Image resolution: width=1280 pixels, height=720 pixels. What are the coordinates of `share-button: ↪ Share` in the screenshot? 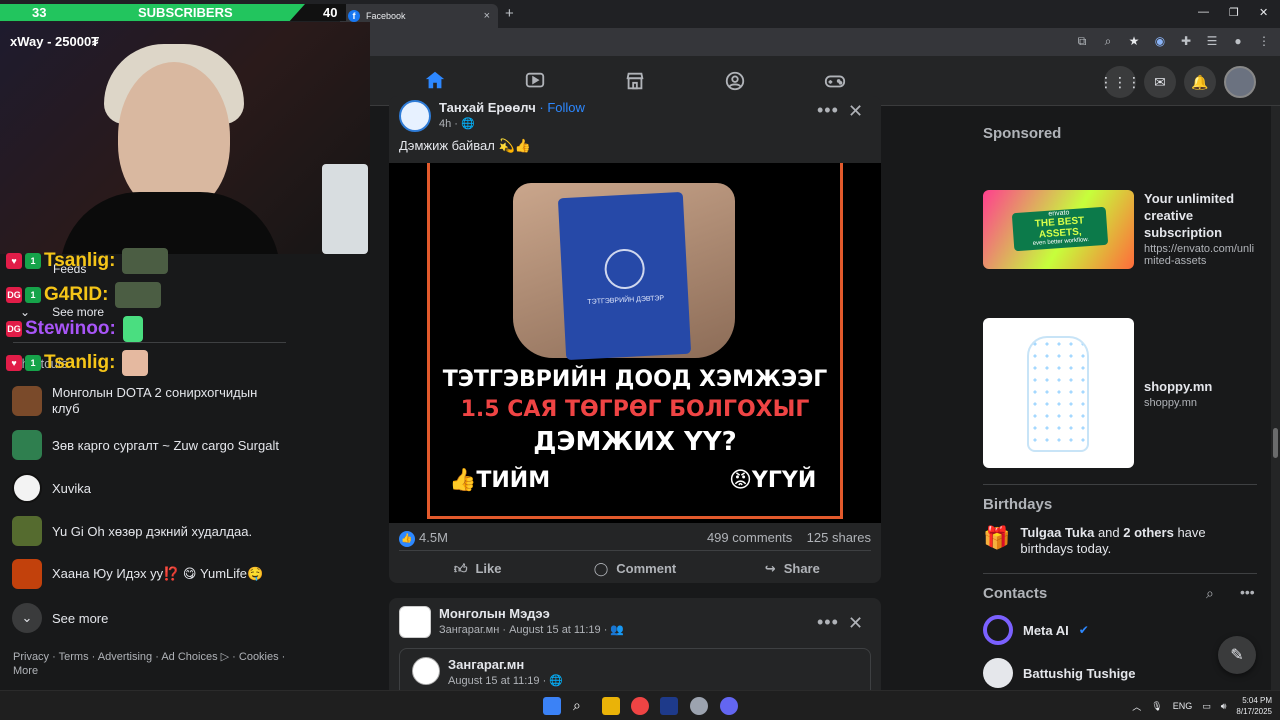 It's located at (792, 568).